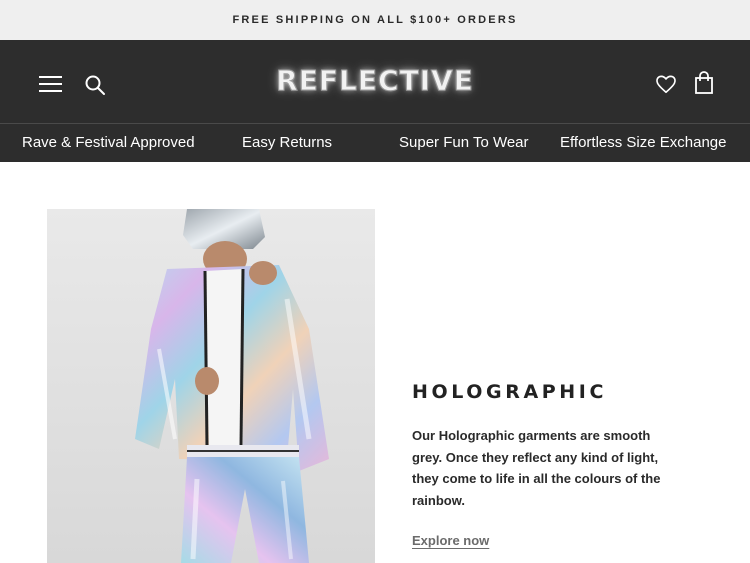 Image resolution: width=750 pixels, height=563 pixels. Describe the element at coordinates (108, 142) in the screenshot. I see `usp-rave-festival: Rave & Festival Approved` at that location.